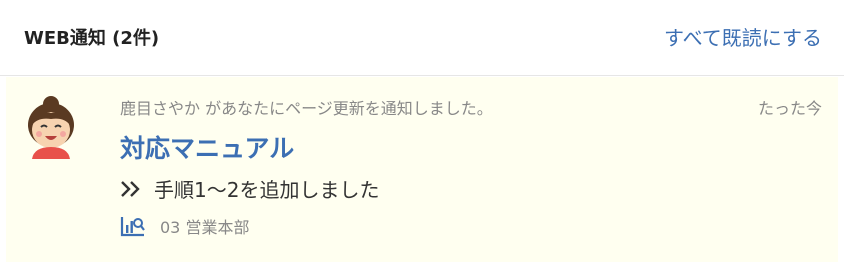 This screenshot has height=262, width=844. What do you see at coordinates (205, 227) in the screenshot?
I see `space-name: 03 営業本部` at bounding box center [205, 227].